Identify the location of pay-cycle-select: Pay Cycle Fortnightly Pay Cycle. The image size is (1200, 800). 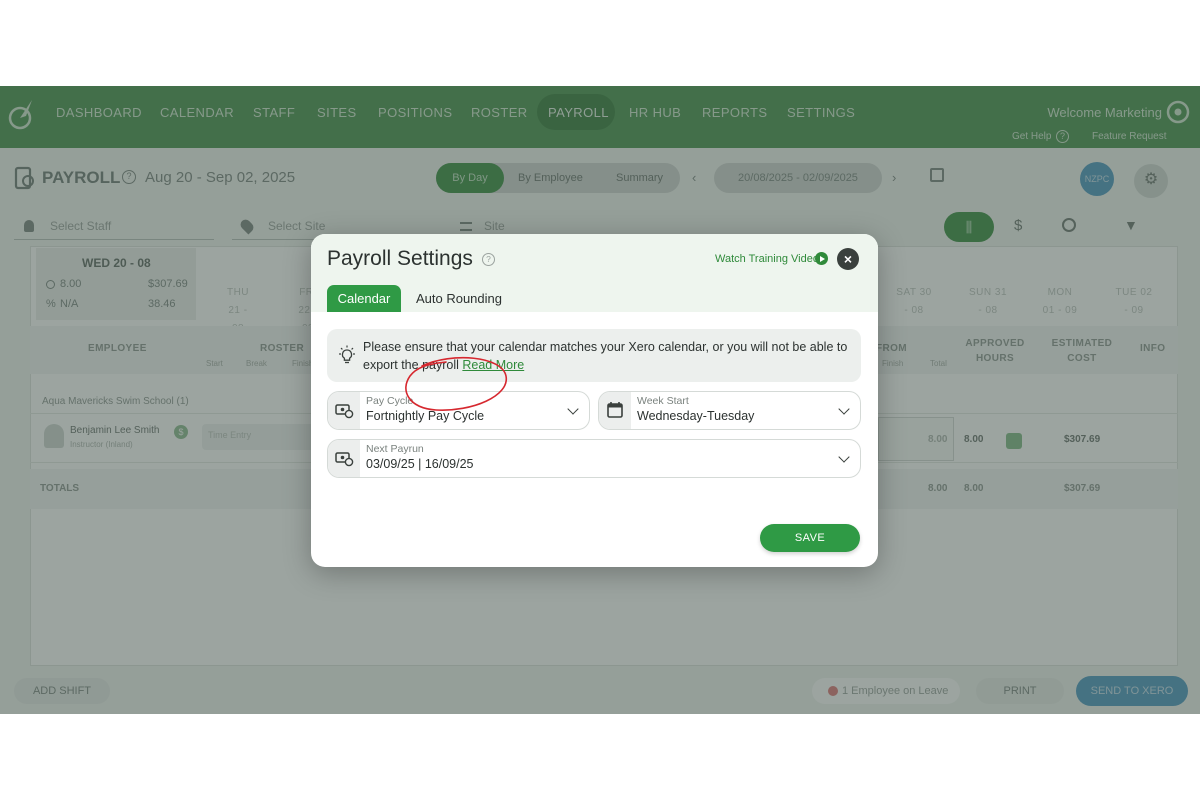
(458, 410).